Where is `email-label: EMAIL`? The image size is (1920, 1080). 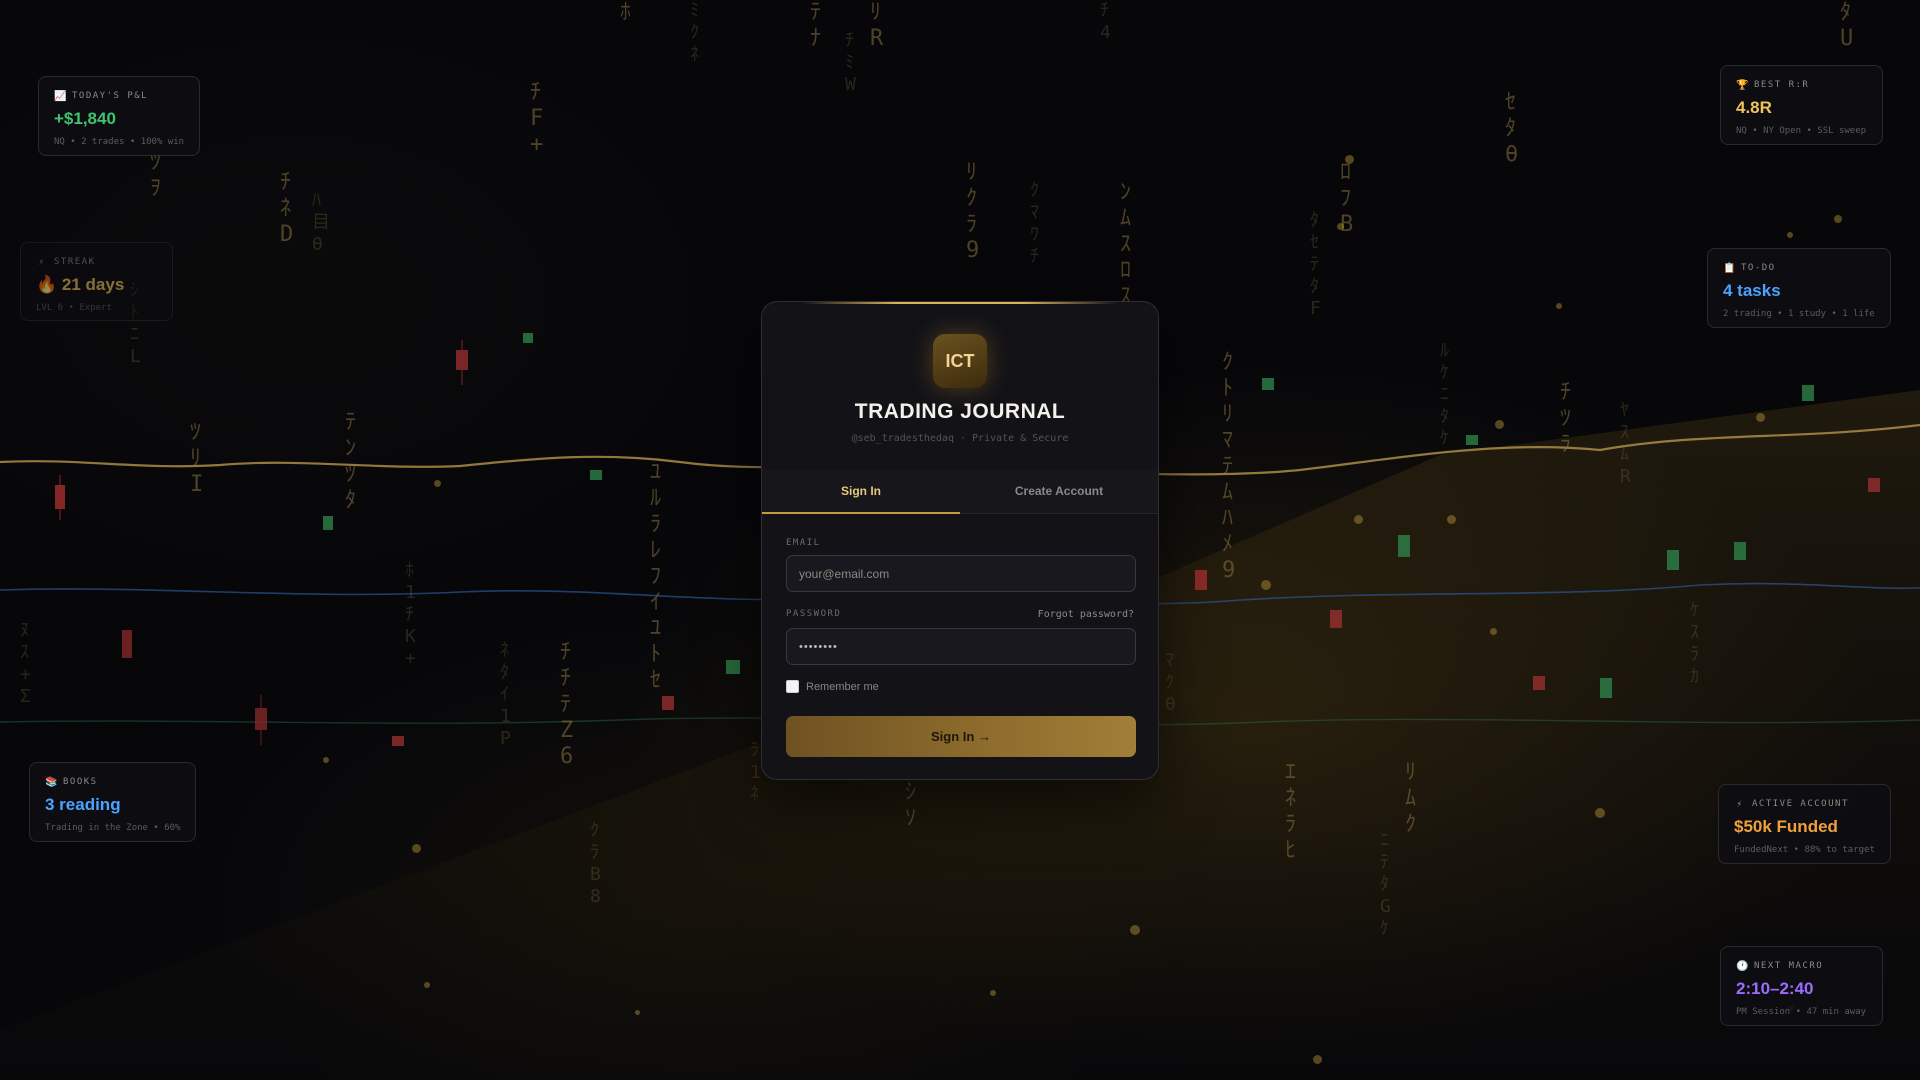 email-label: EMAIL is located at coordinates (803, 543).